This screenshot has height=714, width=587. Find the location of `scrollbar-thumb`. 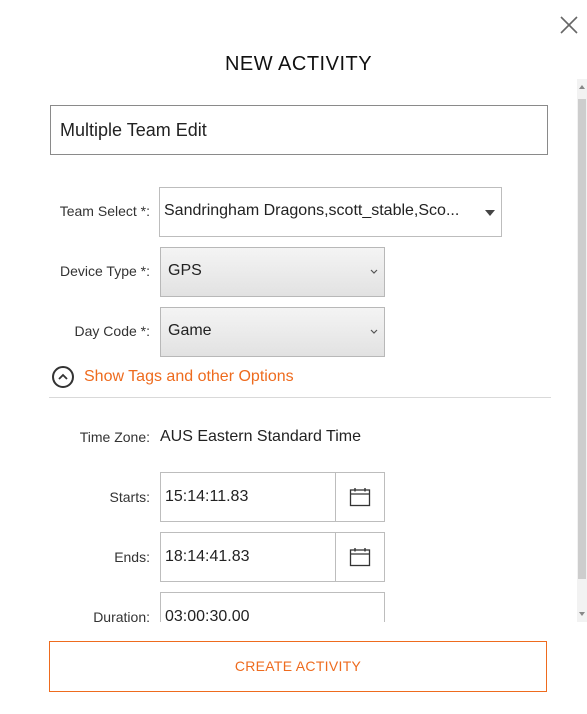

scrollbar-thumb is located at coordinates (582, 339).